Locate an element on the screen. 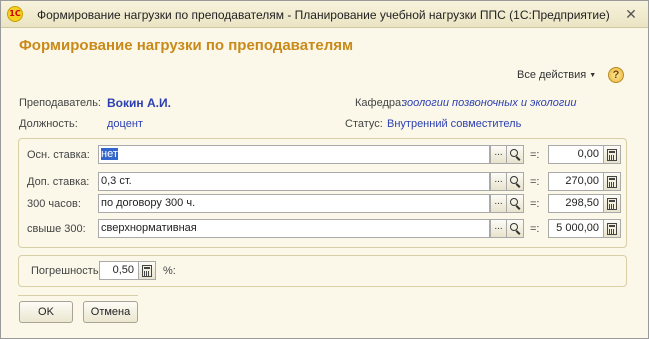  main-rate-amount: 0,00 is located at coordinates (576, 154).